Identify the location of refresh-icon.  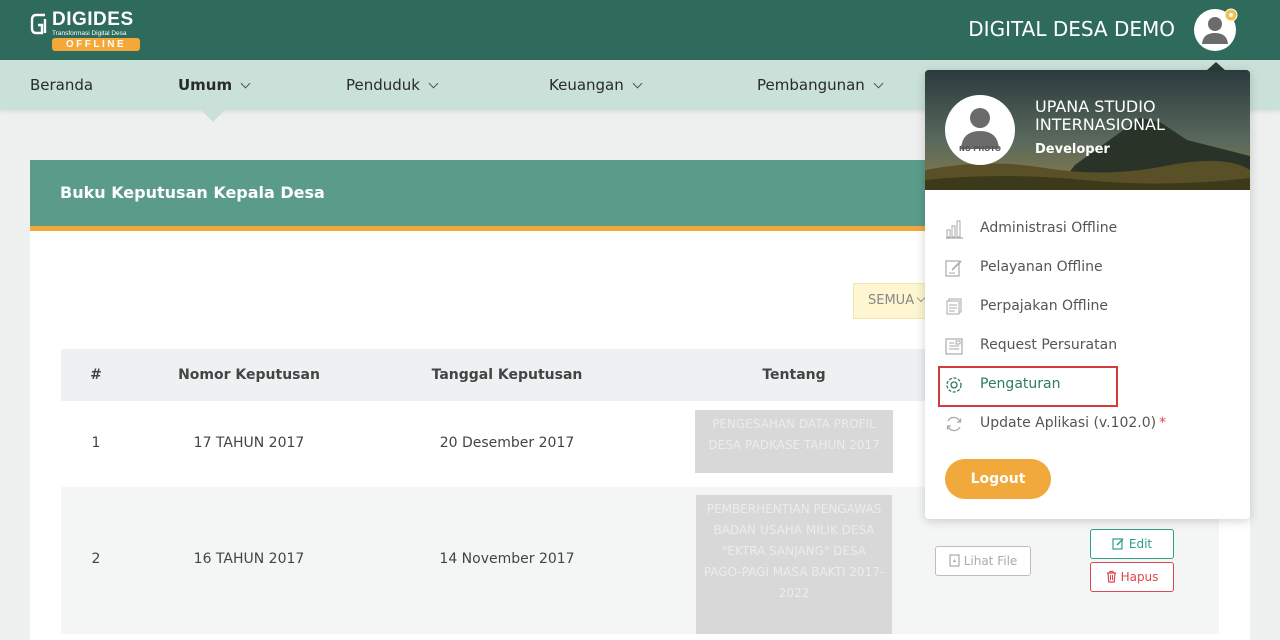
(954, 424).